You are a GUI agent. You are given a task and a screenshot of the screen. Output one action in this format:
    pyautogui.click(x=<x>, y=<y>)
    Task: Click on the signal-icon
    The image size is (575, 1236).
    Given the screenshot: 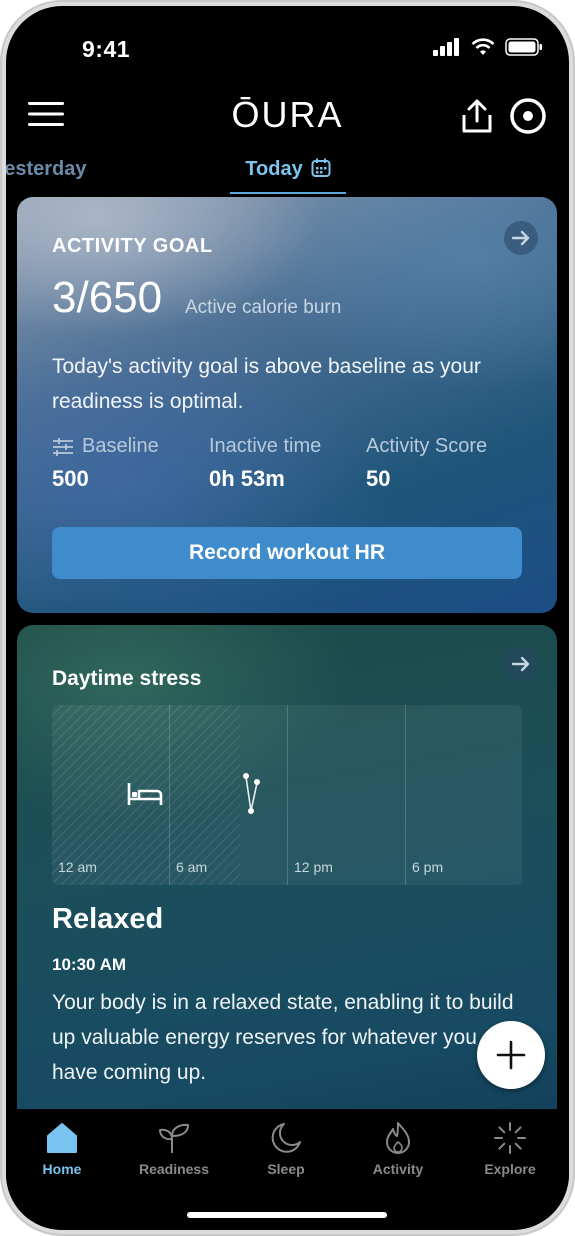 What is the action you would take?
    pyautogui.click(x=446, y=47)
    